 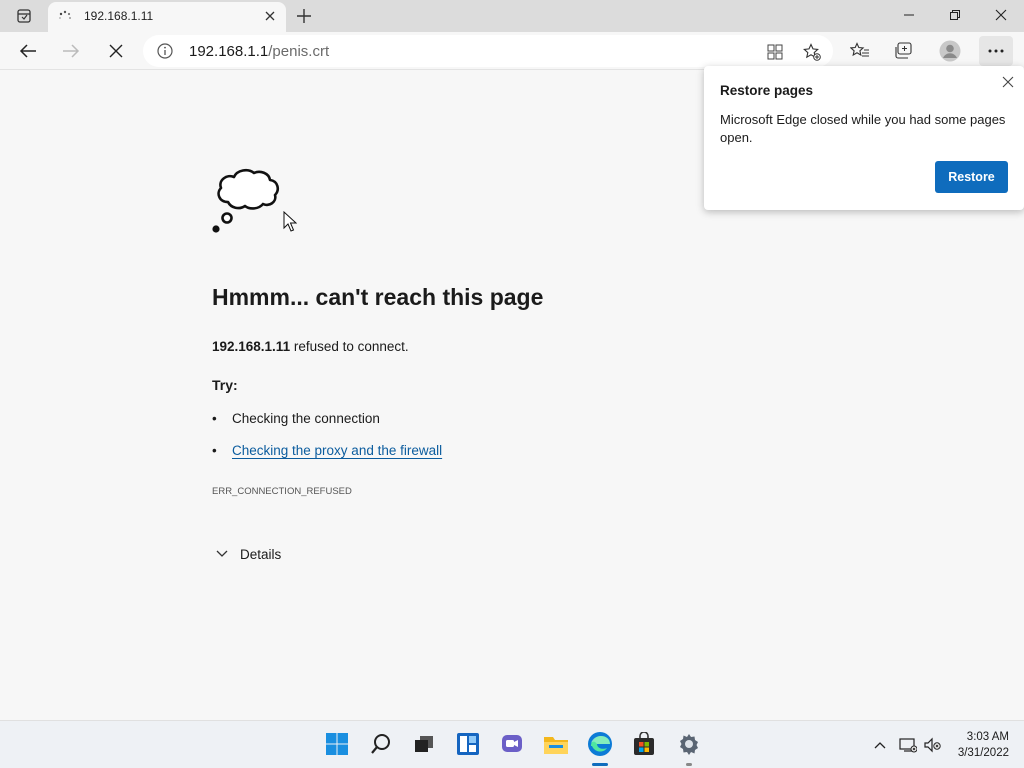 I want to click on url-text: 192.168.1.1/penis.crt, so click(x=259, y=51).